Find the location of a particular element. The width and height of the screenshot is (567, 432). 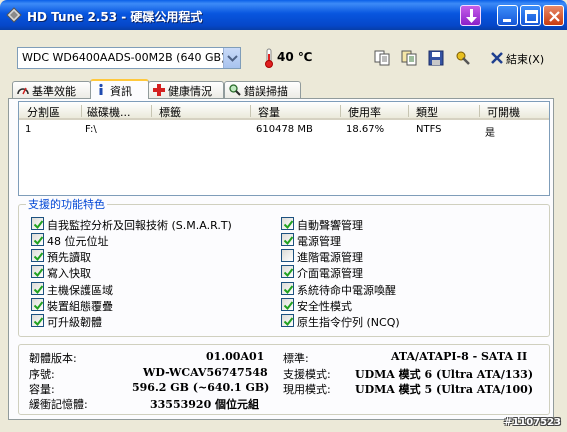

column-header-partition: 分割區 is located at coordinates (43, 112).